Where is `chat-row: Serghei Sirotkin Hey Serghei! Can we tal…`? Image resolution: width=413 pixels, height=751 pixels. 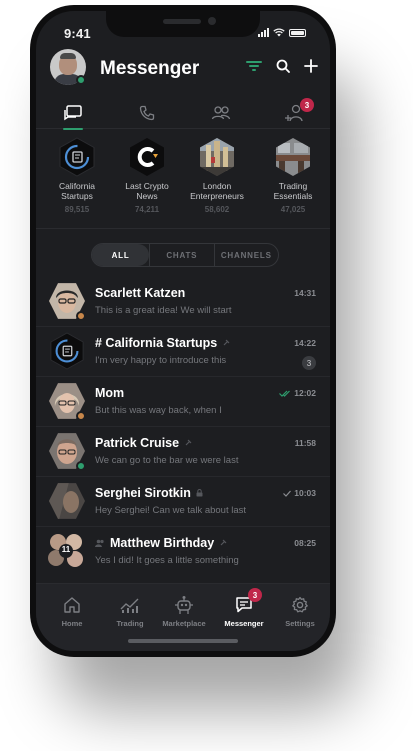
chat-row: Serghei Sirotkin Hey Serghei! Can we tal… is located at coordinates (183, 502).